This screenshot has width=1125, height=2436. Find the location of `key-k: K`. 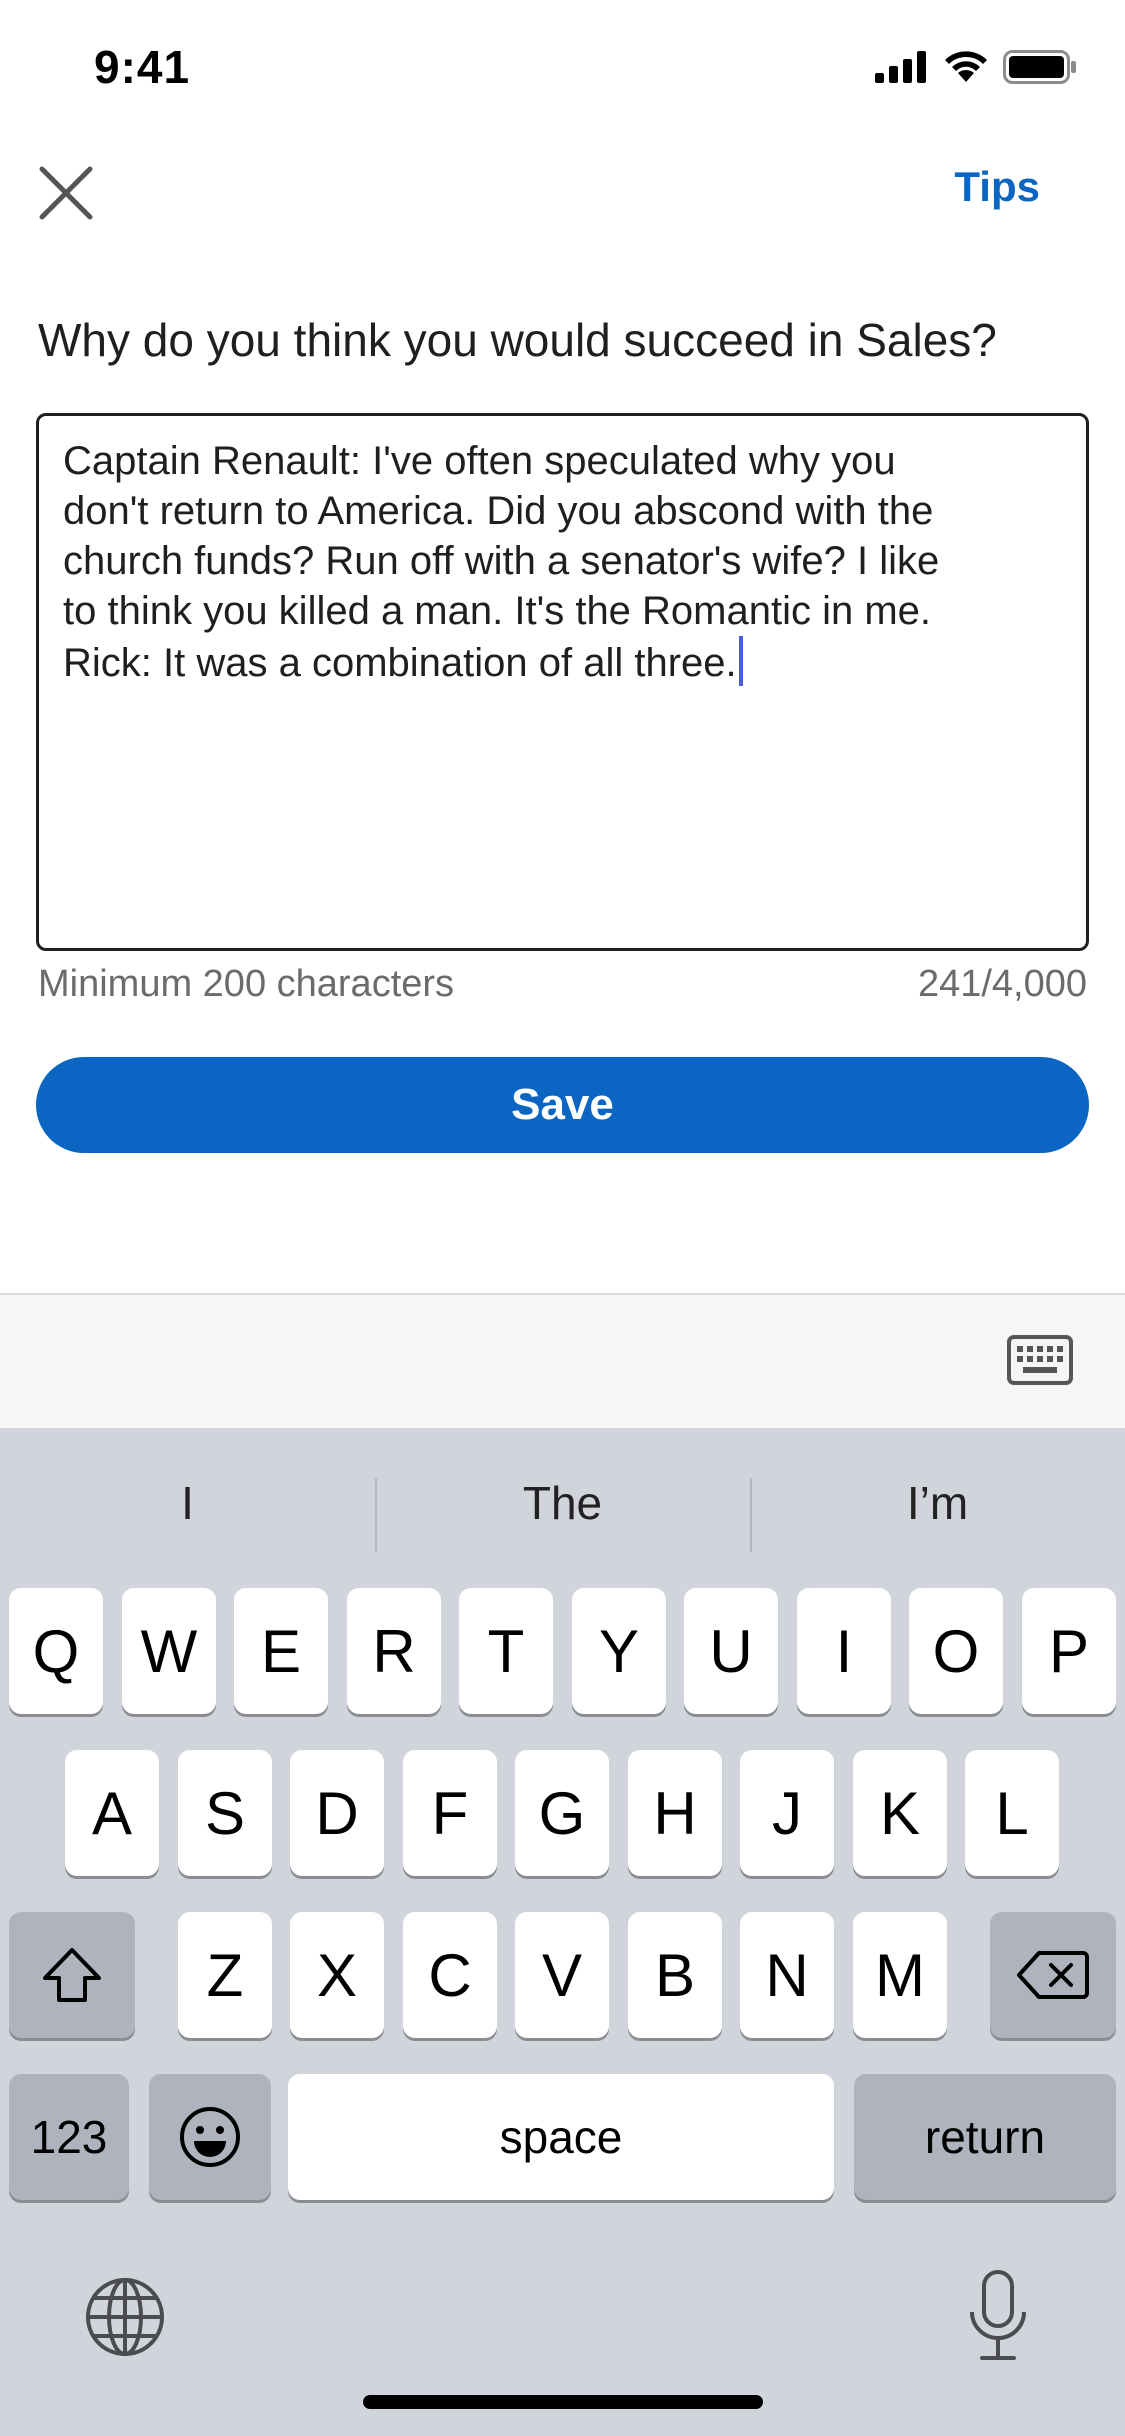

key-k: K is located at coordinates (900, 1813).